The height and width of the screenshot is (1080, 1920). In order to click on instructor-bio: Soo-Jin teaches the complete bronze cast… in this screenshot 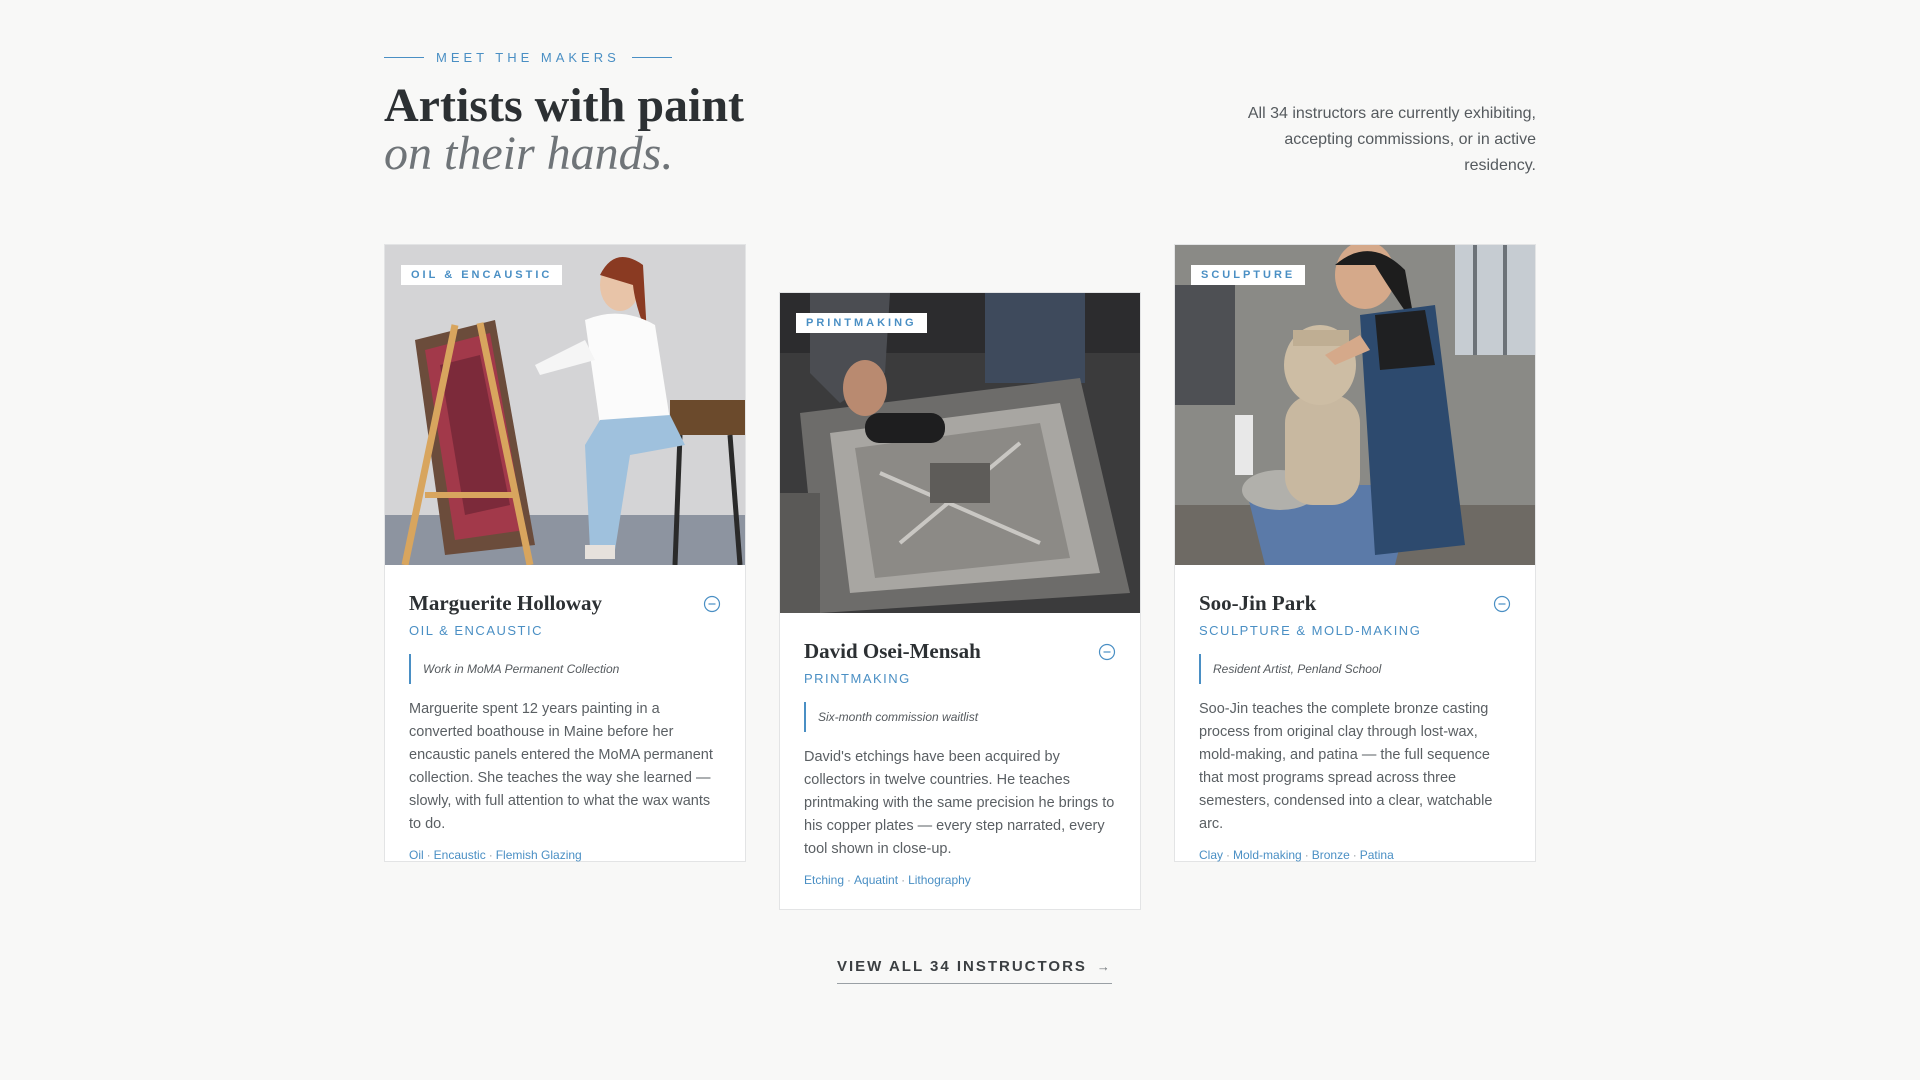, I will do `click(1346, 766)`.